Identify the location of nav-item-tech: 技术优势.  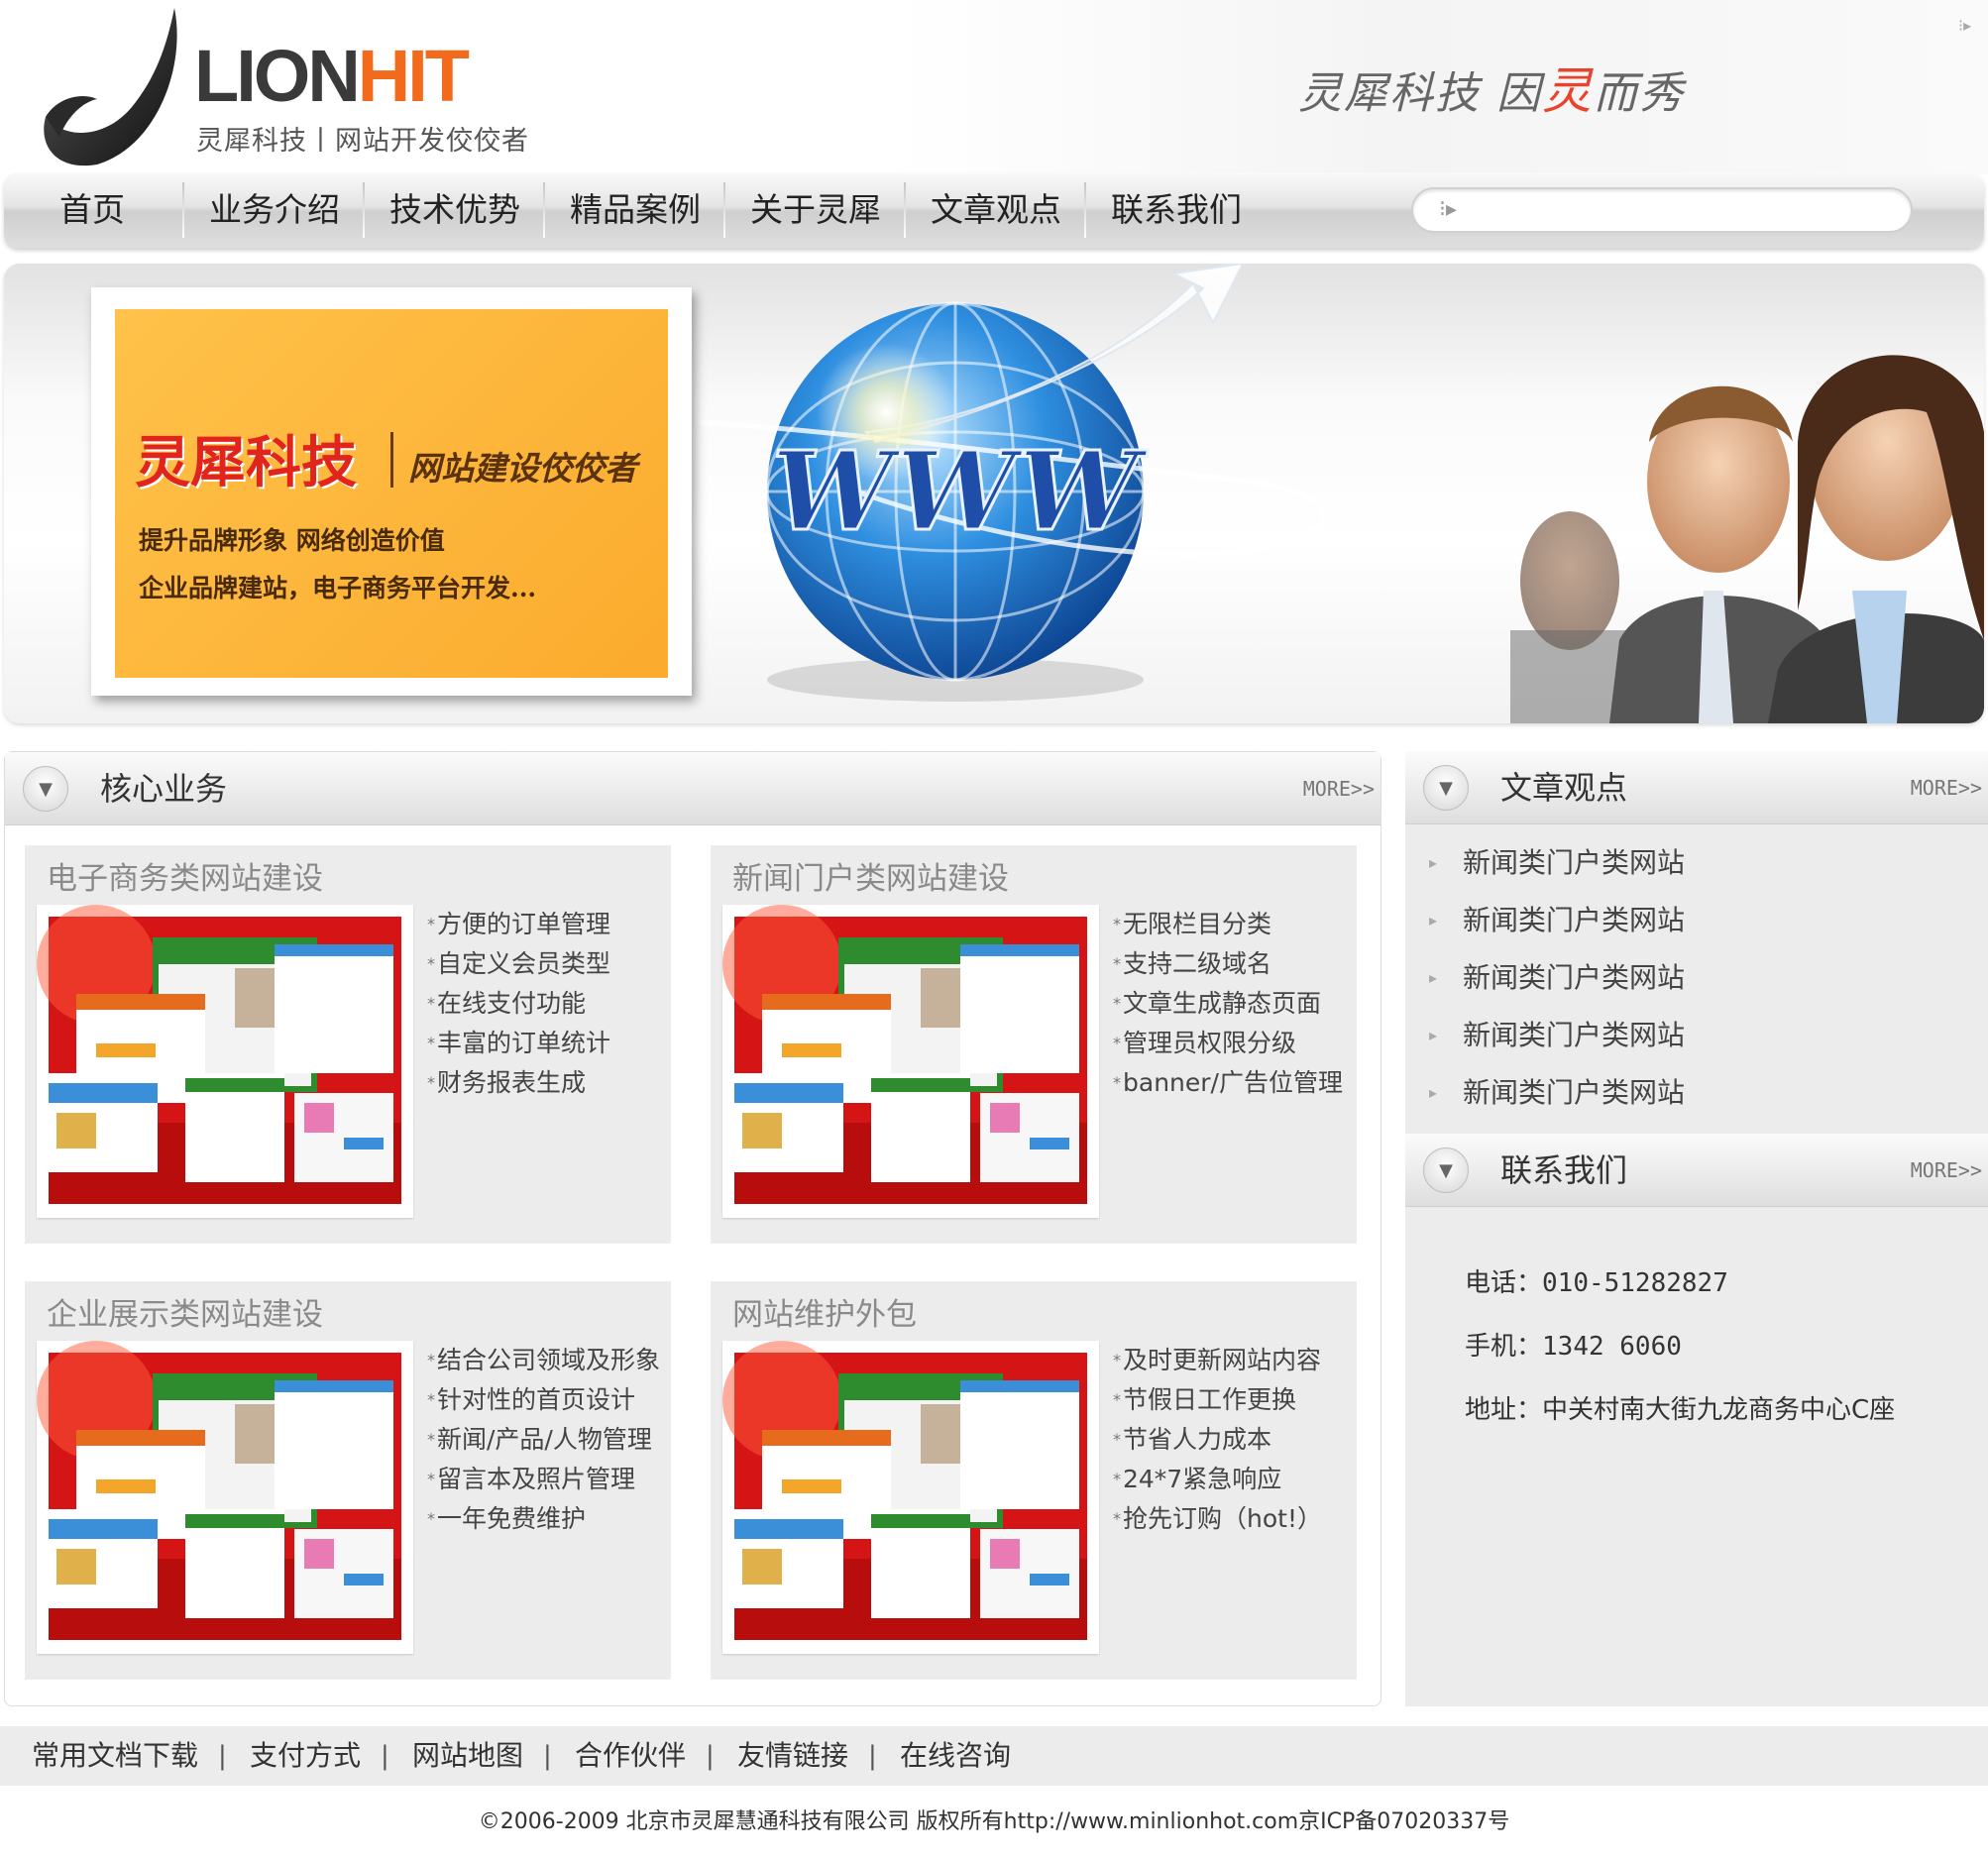
(455, 210).